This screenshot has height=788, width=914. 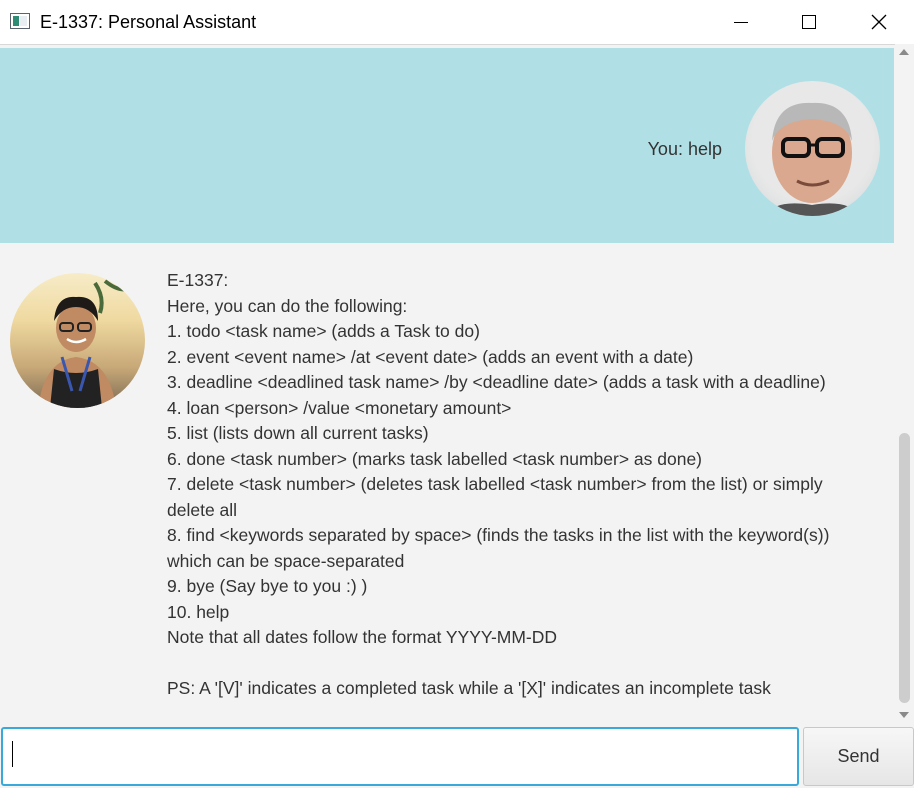 What do you see at coordinates (400, 756) in the screenshot?
I see `message-input` at bounding box center [400, 756].